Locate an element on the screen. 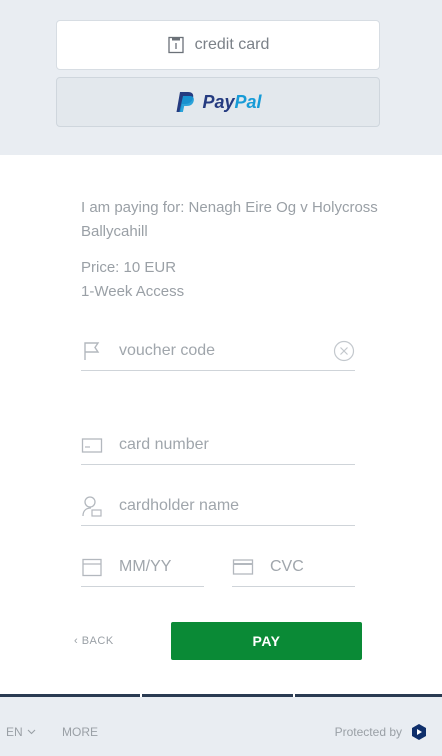 Image resolution: width=442 pixels, height=756 pixels. cardholder-field: cardholder name is located at coordinates (218, 506).